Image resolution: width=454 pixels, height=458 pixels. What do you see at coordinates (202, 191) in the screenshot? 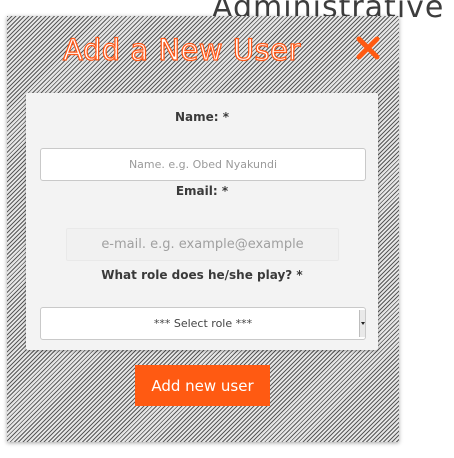
I see `email-label: Email: *` at bounding box center [202, 191].